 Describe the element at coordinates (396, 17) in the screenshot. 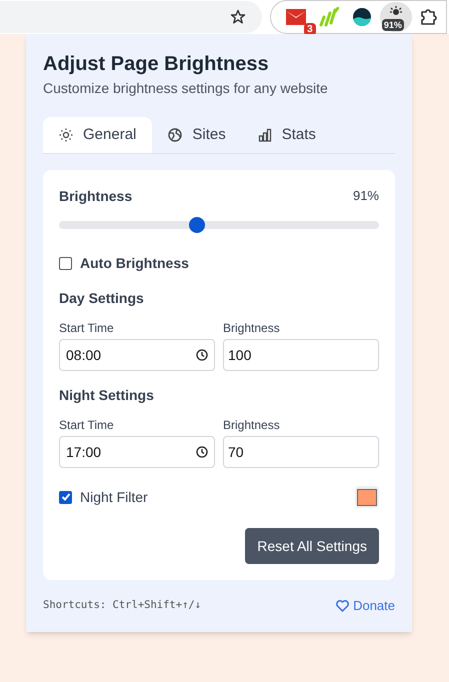

I see `extension-button: 91%` at that location.